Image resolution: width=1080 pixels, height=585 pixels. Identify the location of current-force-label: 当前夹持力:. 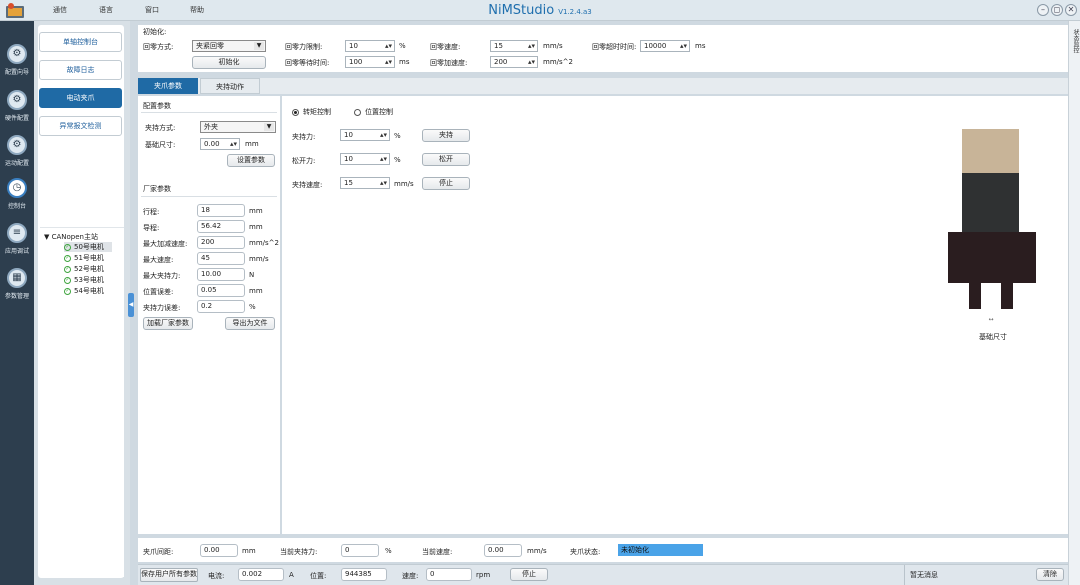
(299, 552).